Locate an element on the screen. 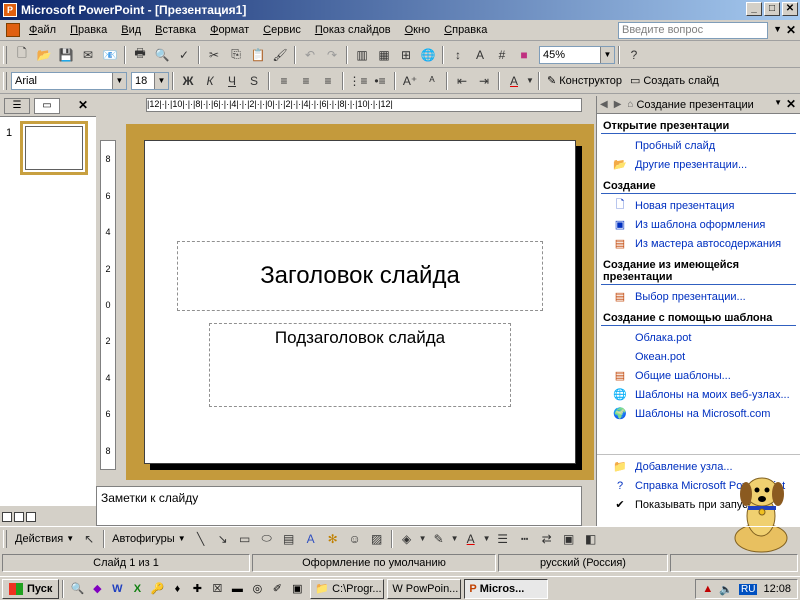 The height and width of the screenshot is (600, 800). spelling-icon: ✓ is located at coordinates (184, 55).